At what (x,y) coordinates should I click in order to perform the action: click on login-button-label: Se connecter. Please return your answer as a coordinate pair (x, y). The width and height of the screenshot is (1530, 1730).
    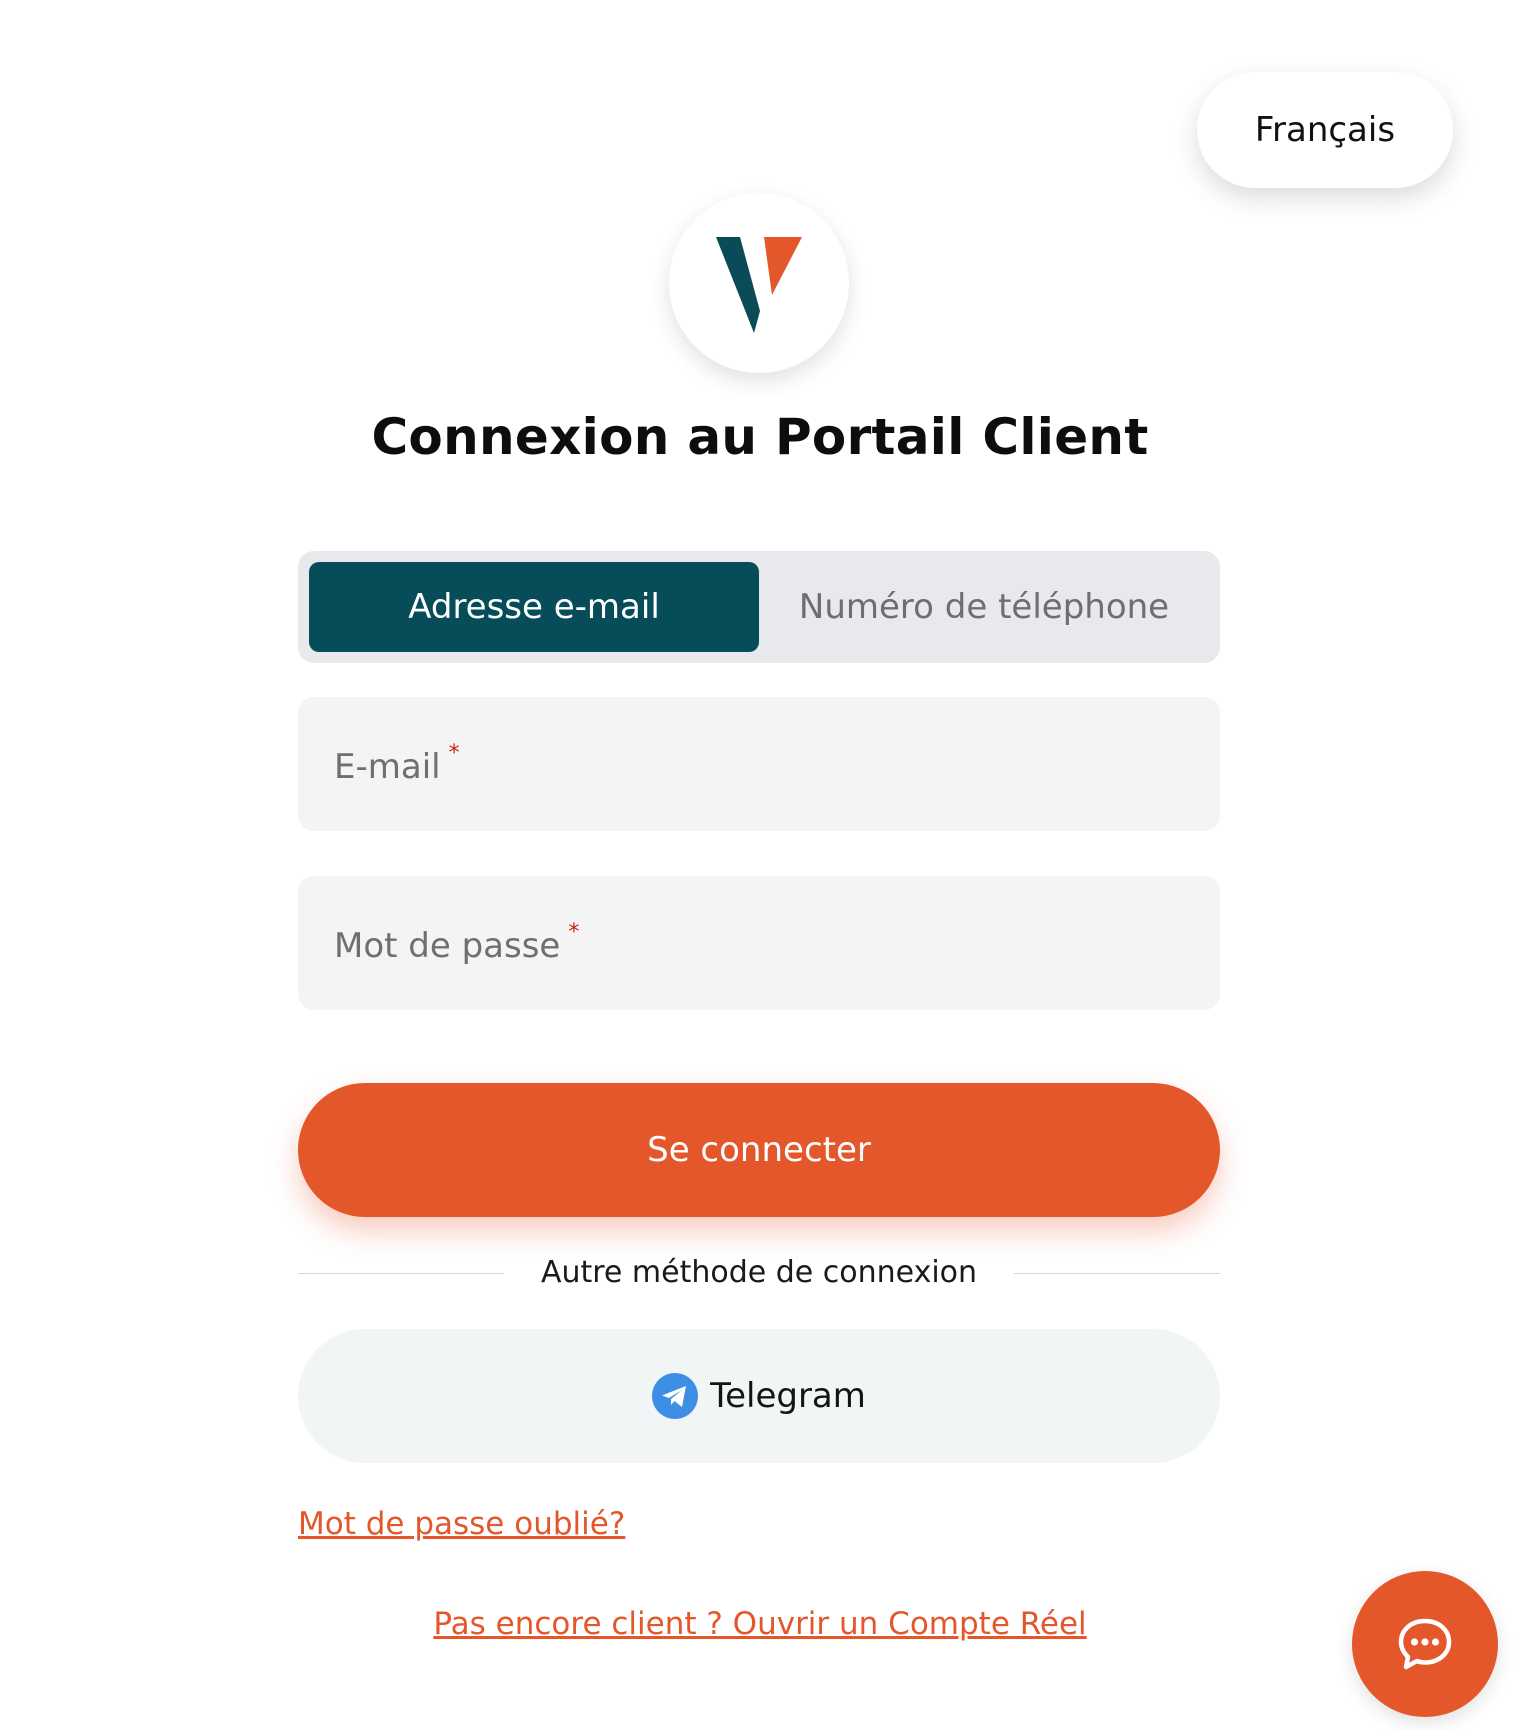
    Looking at the image, I should click on (759, 1150).